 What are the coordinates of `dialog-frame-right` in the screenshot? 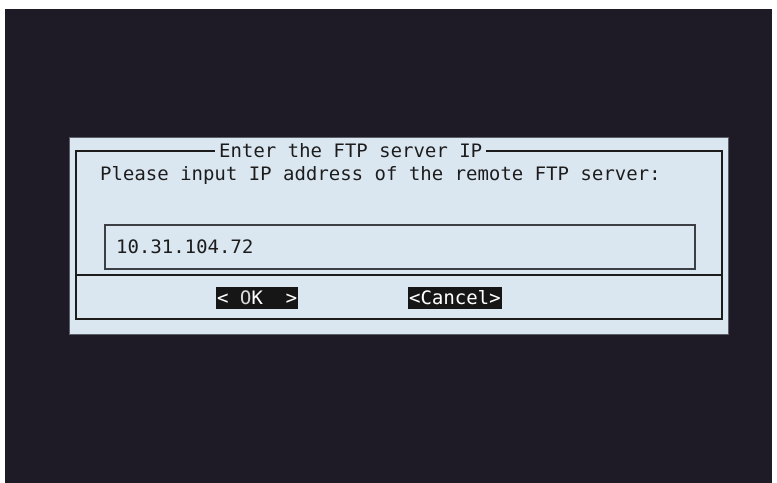 It's located at (722, 235).